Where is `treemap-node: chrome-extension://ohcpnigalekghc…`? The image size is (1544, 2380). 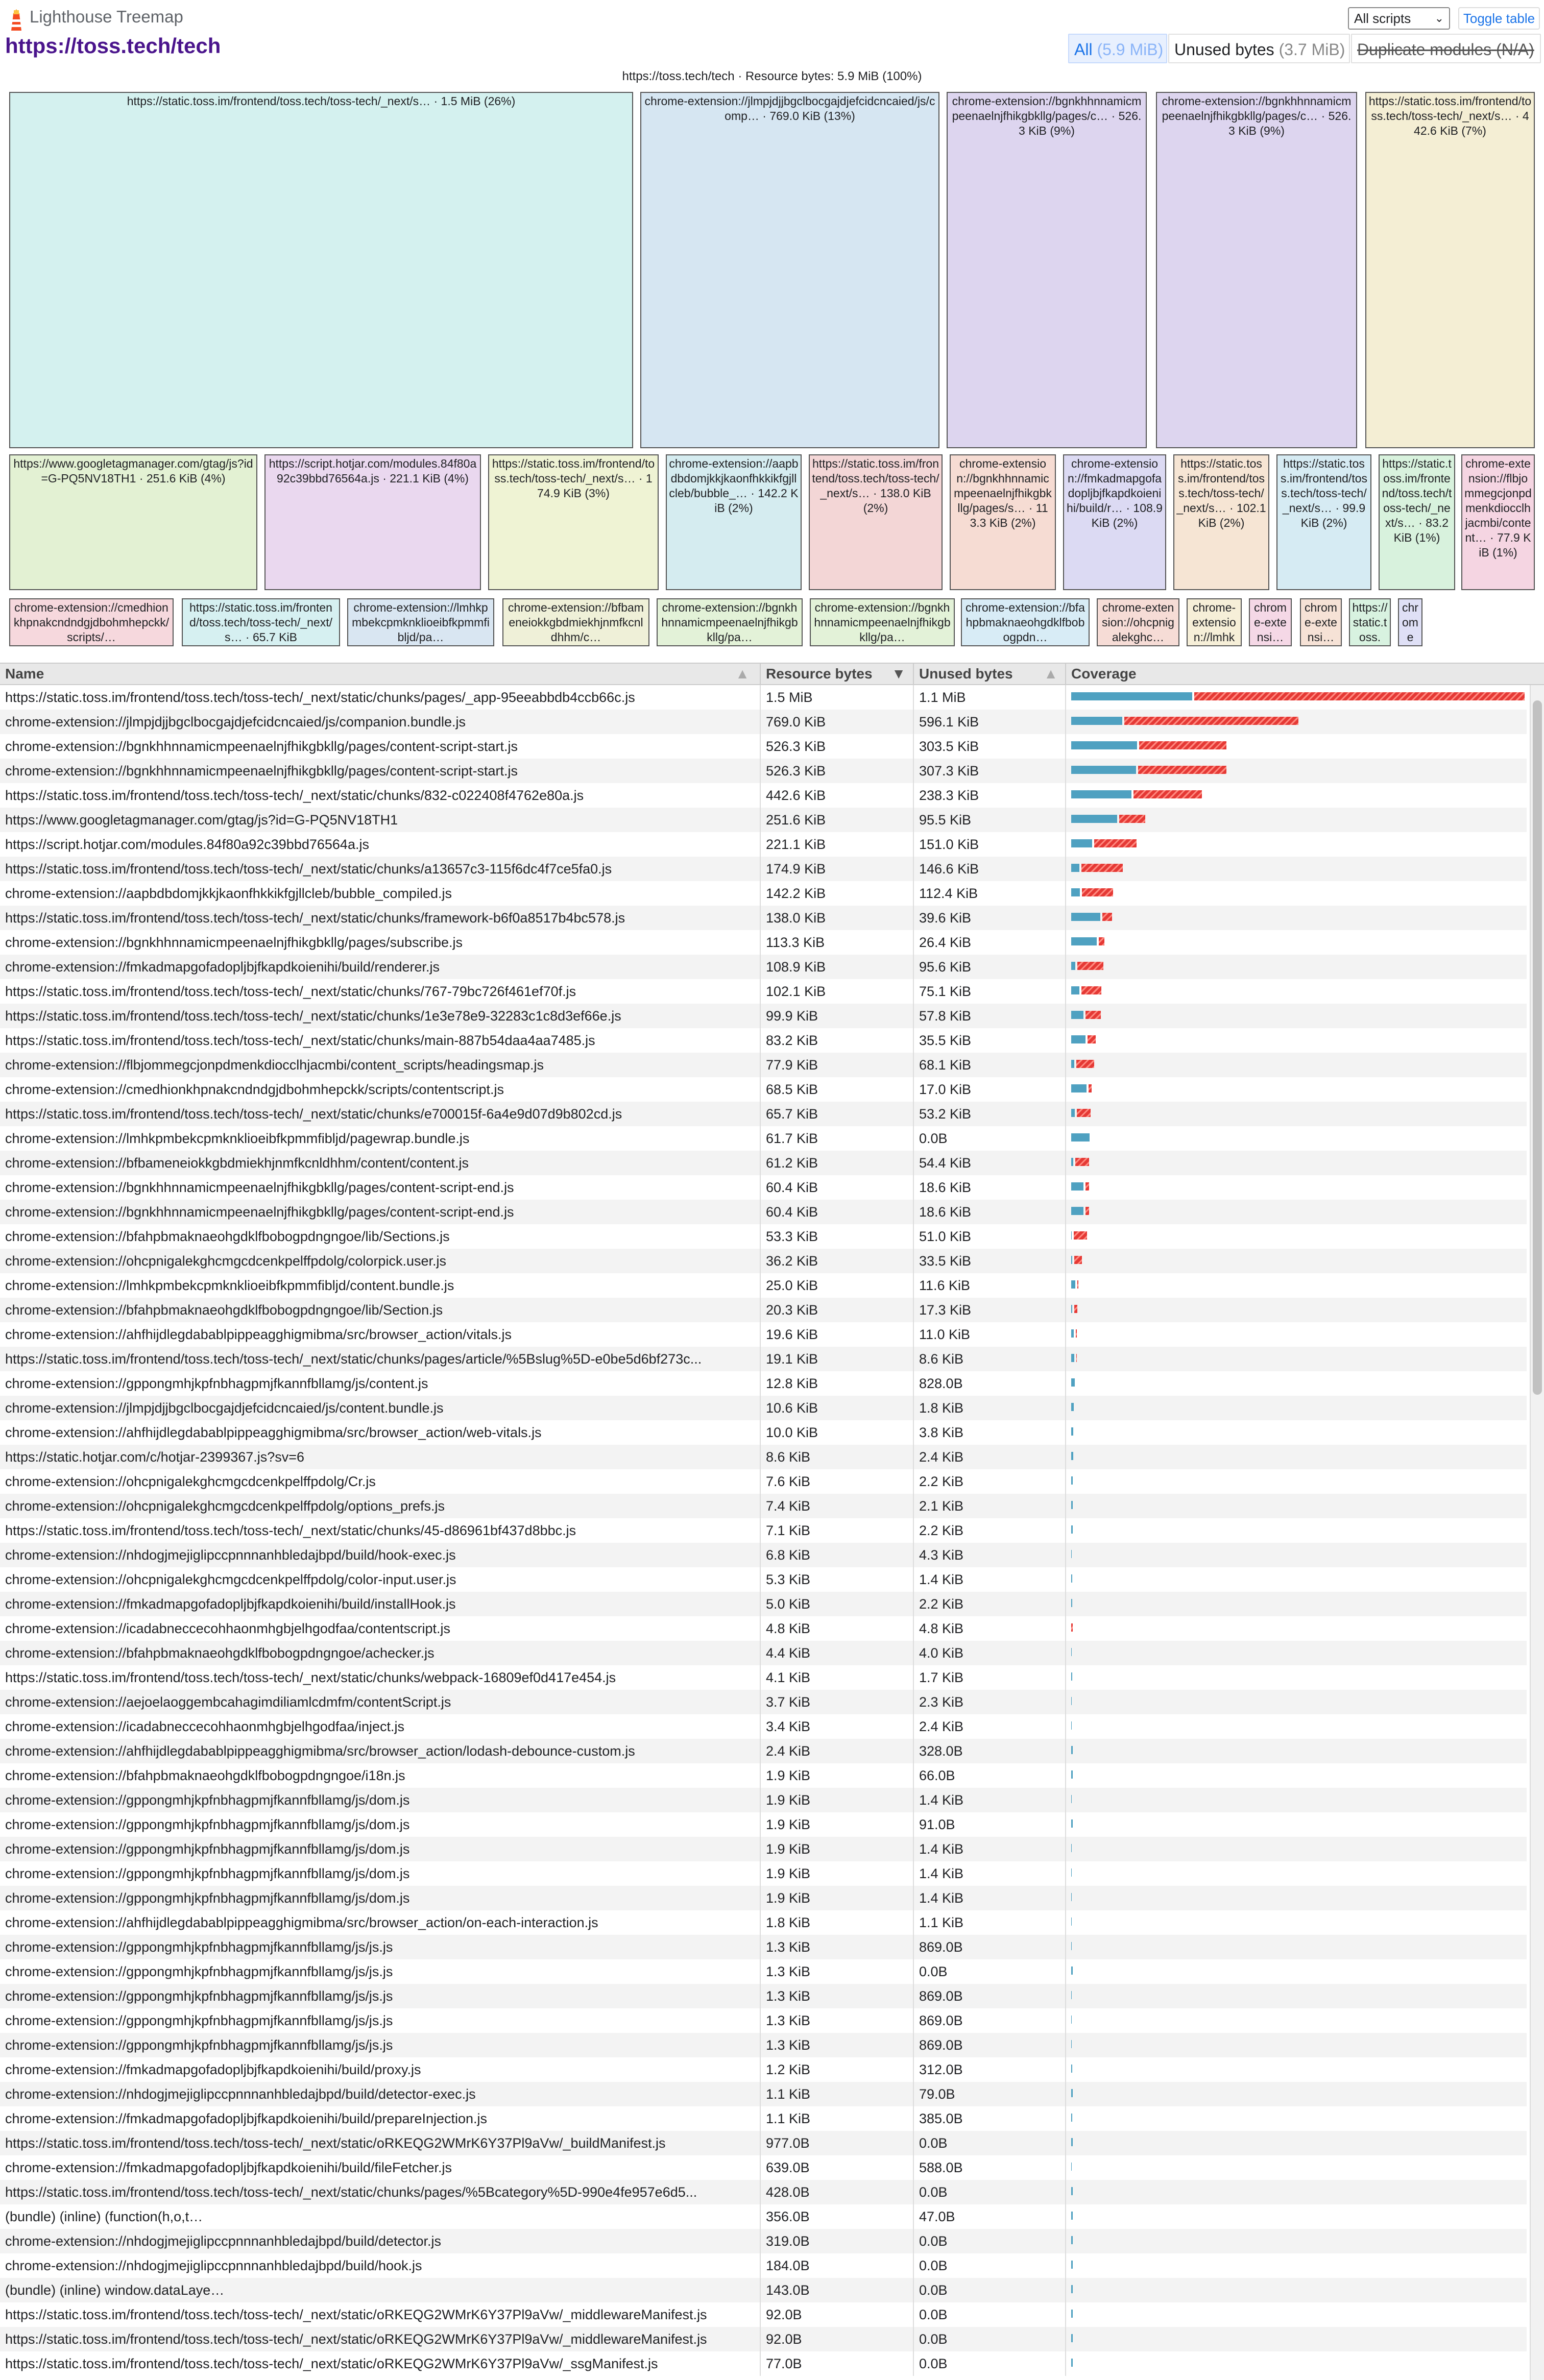
treemap-node: chrome-extension://ohcpnigalekghc… is located at coordinates (1138, 622).